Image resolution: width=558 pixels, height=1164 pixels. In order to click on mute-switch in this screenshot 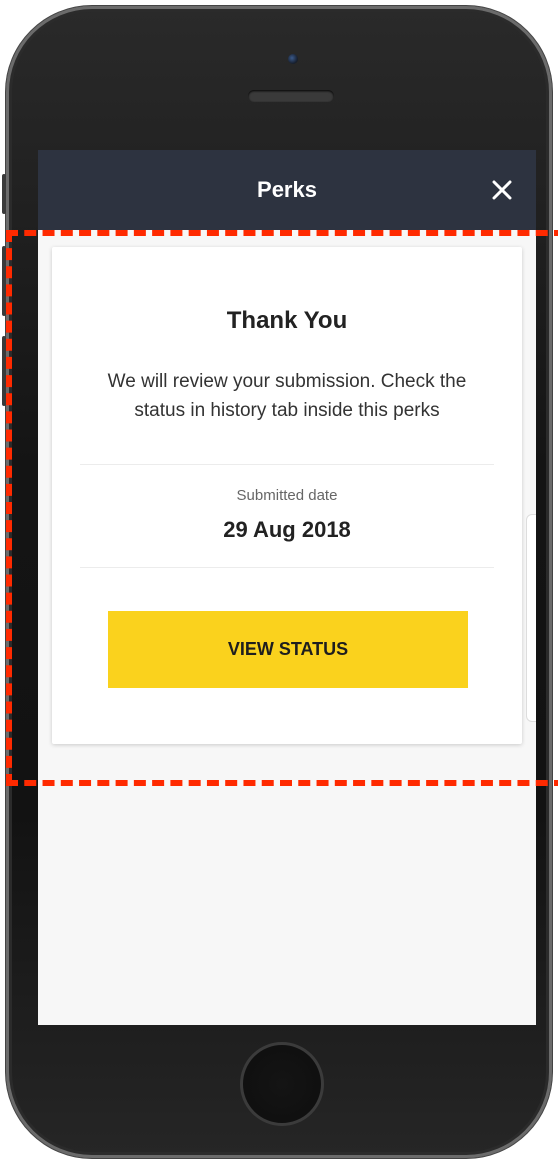, I will do `click(4, 194)`.